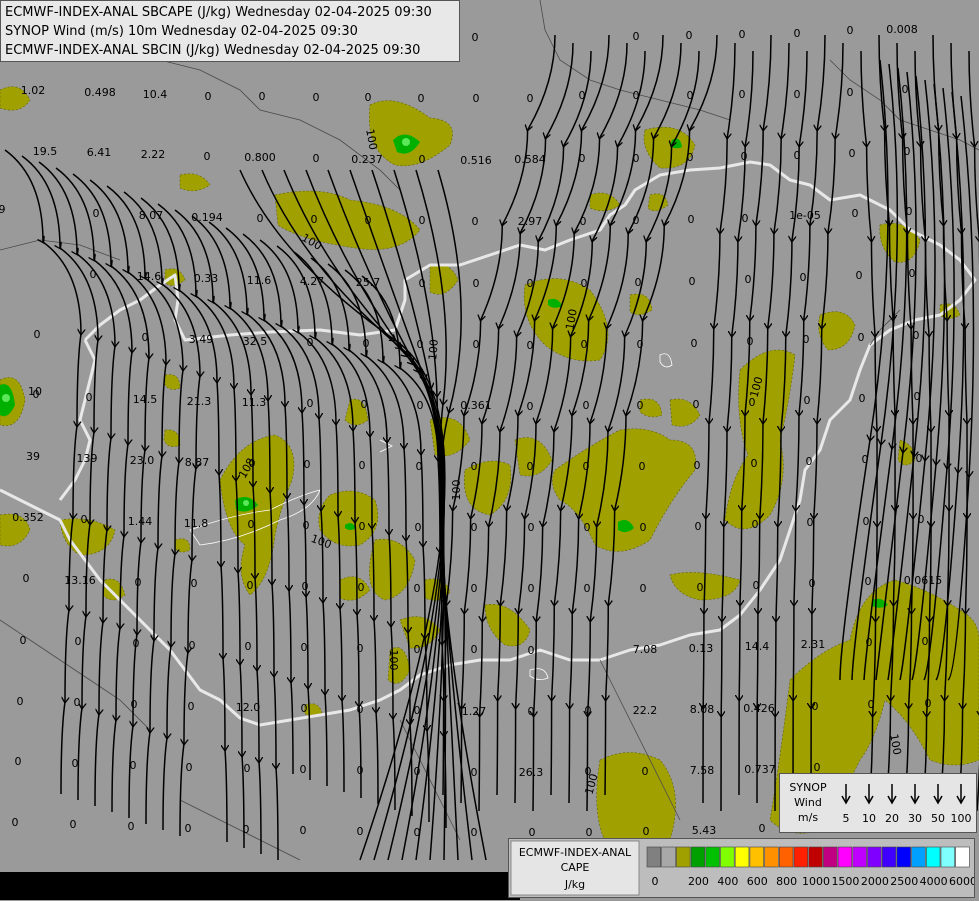  What do you see at coordinates (690, 157) in the screenshot?
I see `cin-value-36: 0` at bounding box center [690, 157].